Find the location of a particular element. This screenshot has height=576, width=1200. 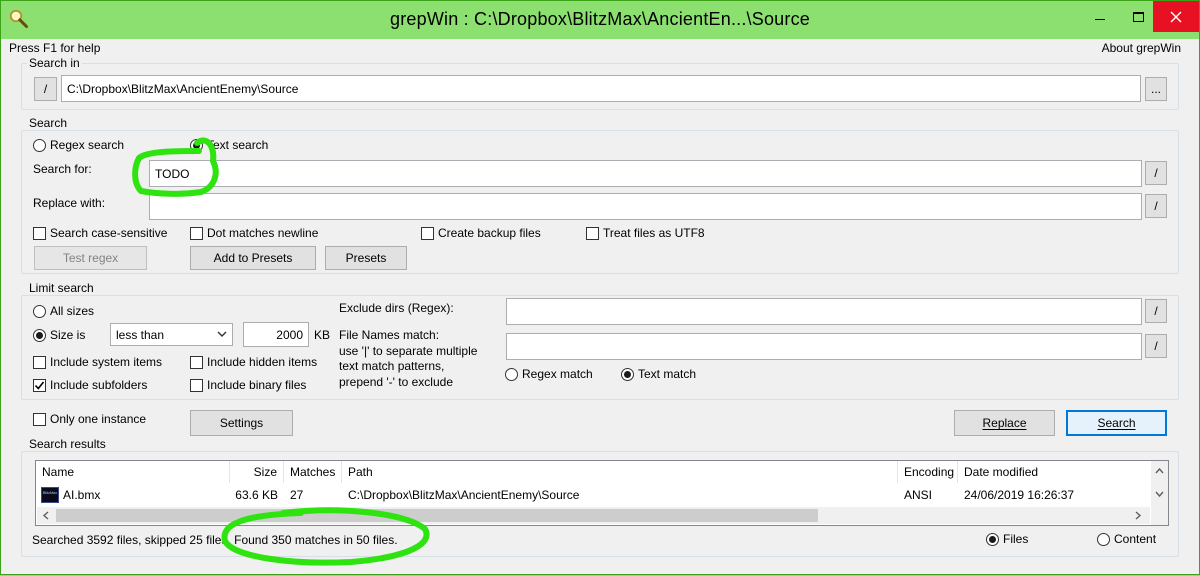

replace-with-slash-button: / is located at coordinates (1156, 206).